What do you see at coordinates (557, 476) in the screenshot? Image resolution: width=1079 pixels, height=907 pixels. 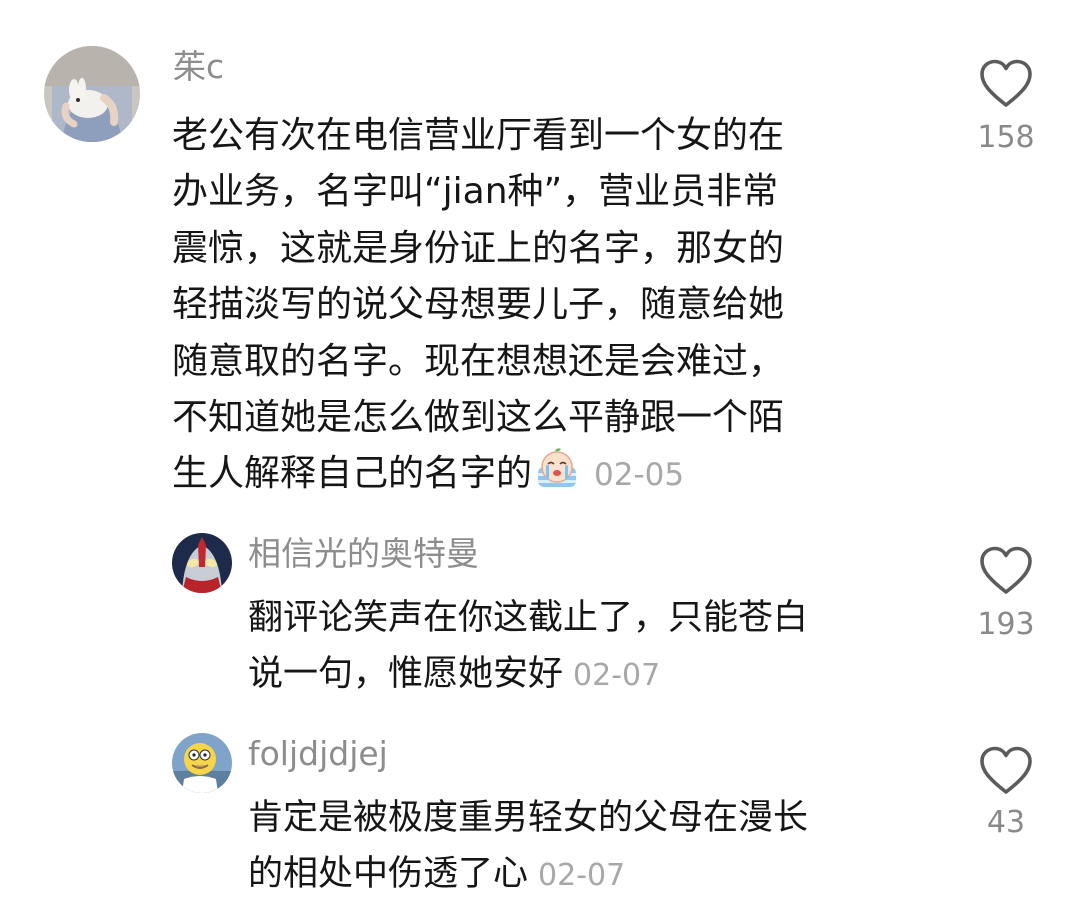 I see `crying-face-emoji` at bounding box center [557, 476].